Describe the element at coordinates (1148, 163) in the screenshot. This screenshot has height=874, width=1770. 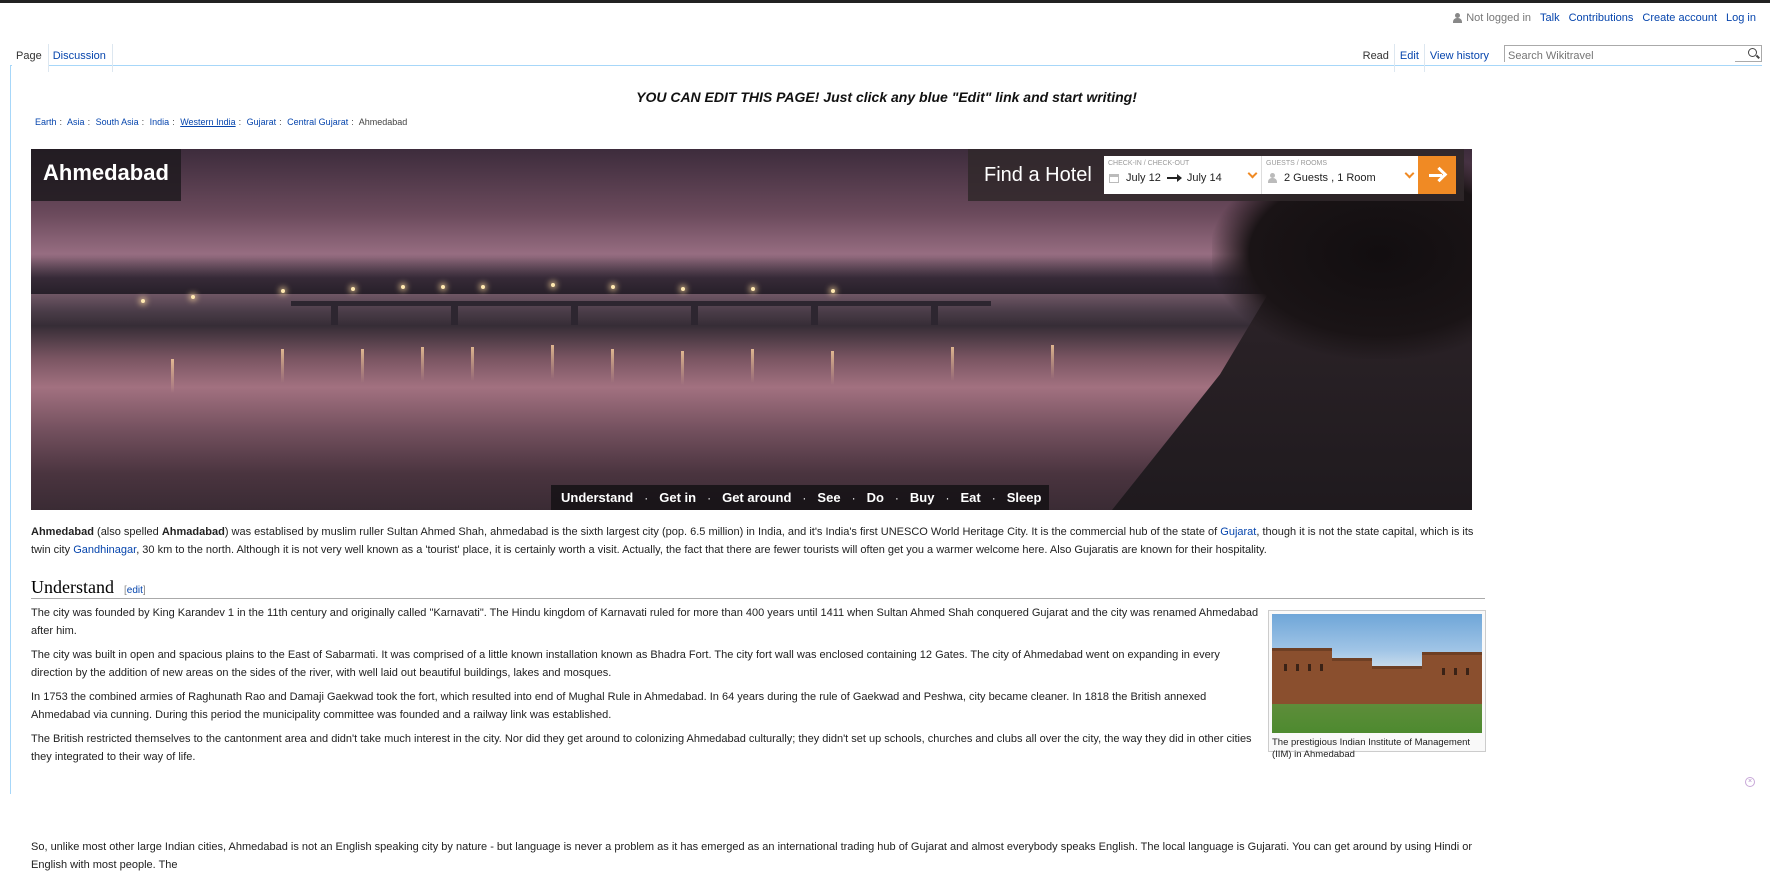
I see `checkin-caption: CHECK-IN / CHECK-OUT` at that location.